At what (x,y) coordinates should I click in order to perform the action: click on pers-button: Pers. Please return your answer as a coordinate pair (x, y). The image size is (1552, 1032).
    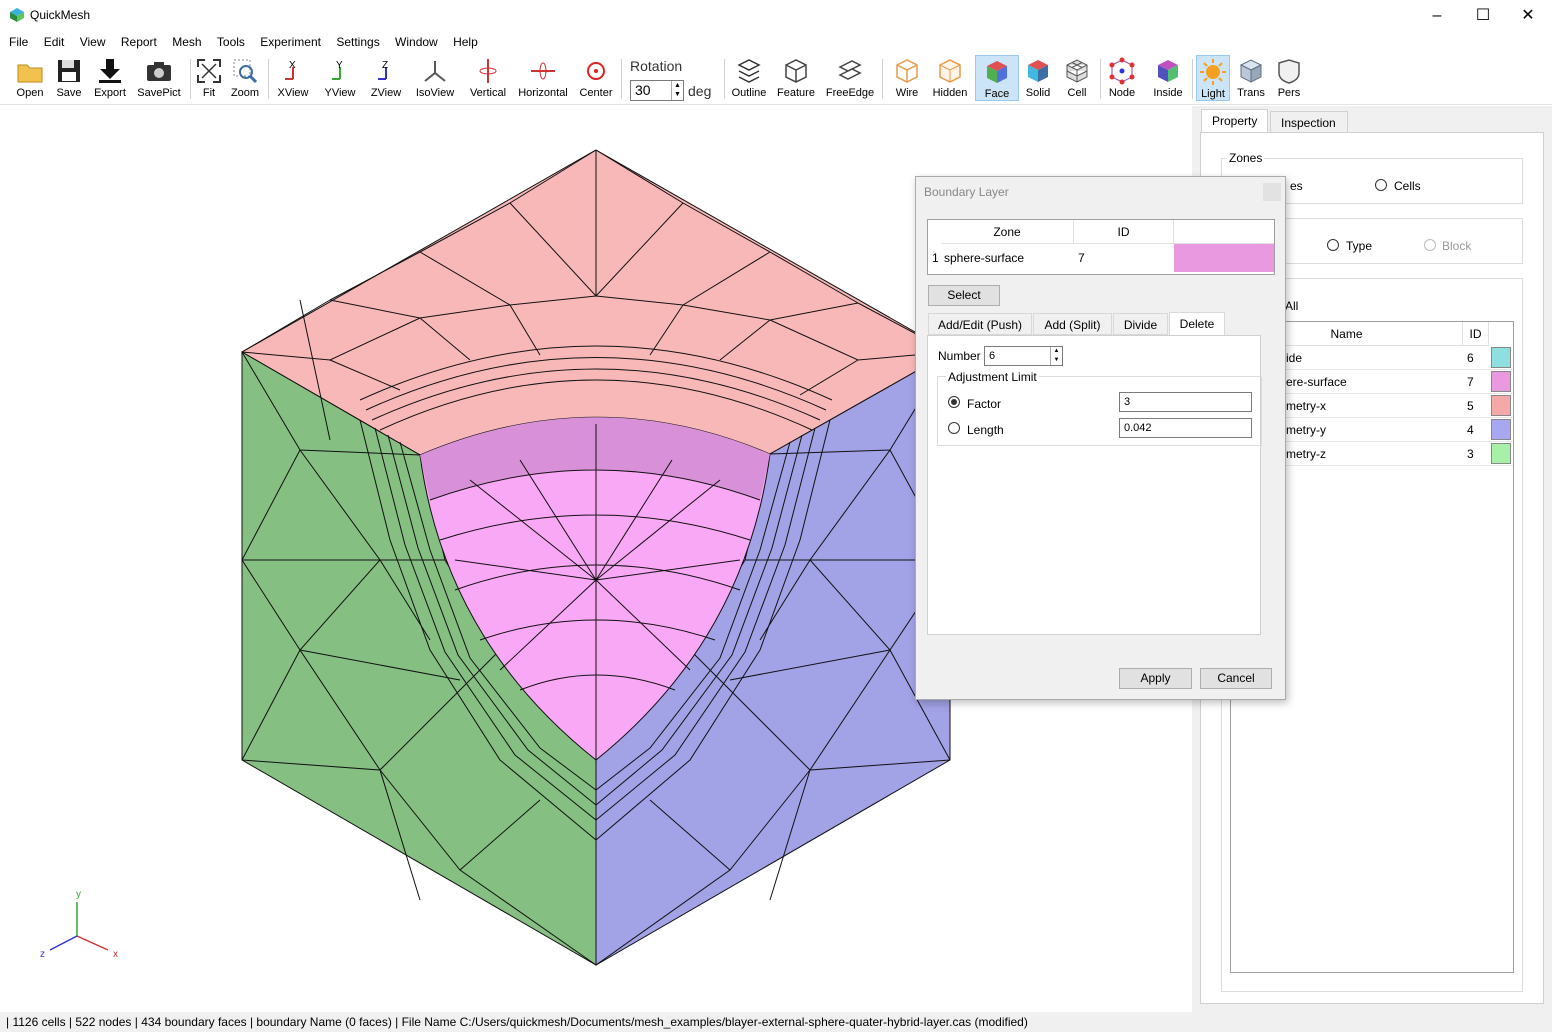
    Looking at the image, I should click on (1289, 78).